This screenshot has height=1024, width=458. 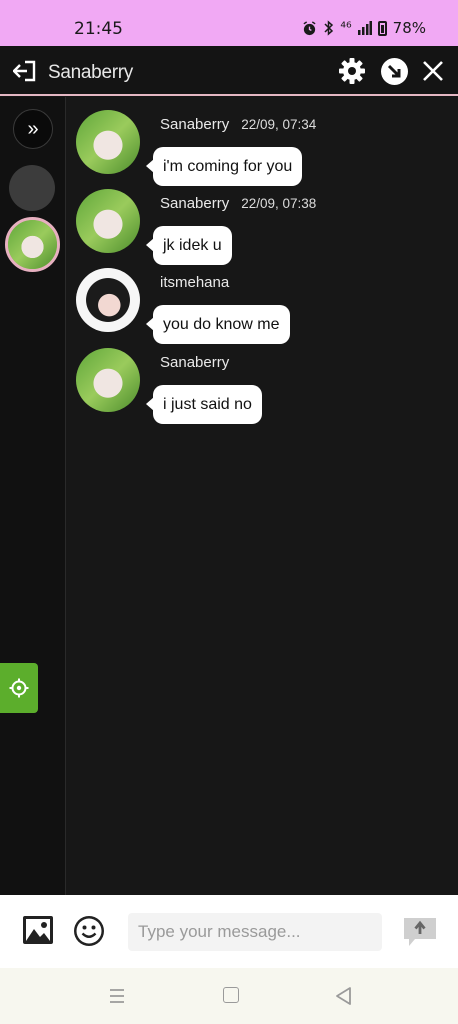 What do you see at coordinates (255, 932) in the screenshot?
I see `message-input` at bounding box center [255, 932].